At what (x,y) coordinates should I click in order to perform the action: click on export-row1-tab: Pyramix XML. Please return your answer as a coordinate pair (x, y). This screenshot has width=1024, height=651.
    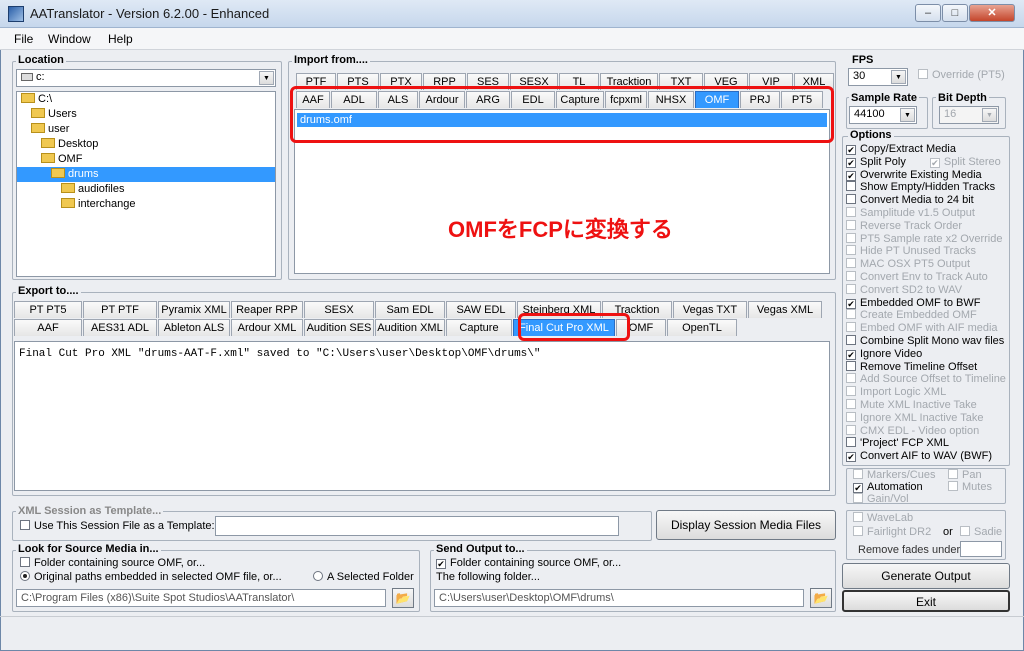
    Looking at the image, I should click on (194, 309).